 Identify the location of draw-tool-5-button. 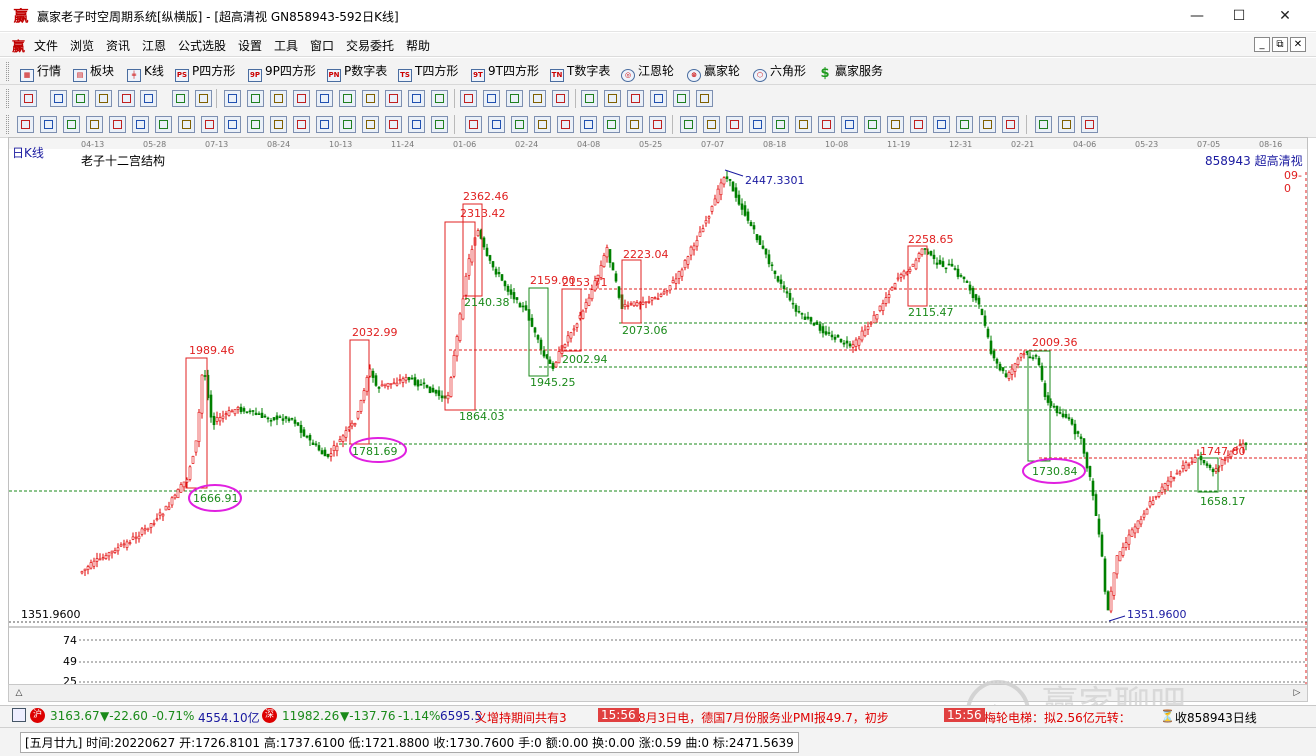
(140, 124).